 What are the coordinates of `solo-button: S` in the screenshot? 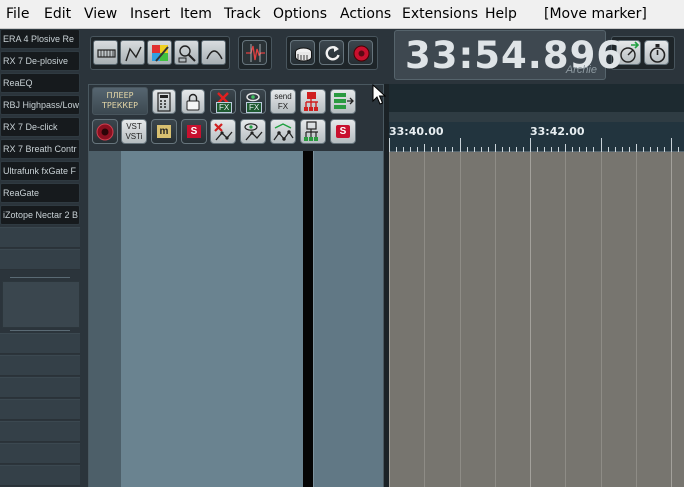 It's located at (194, 131).